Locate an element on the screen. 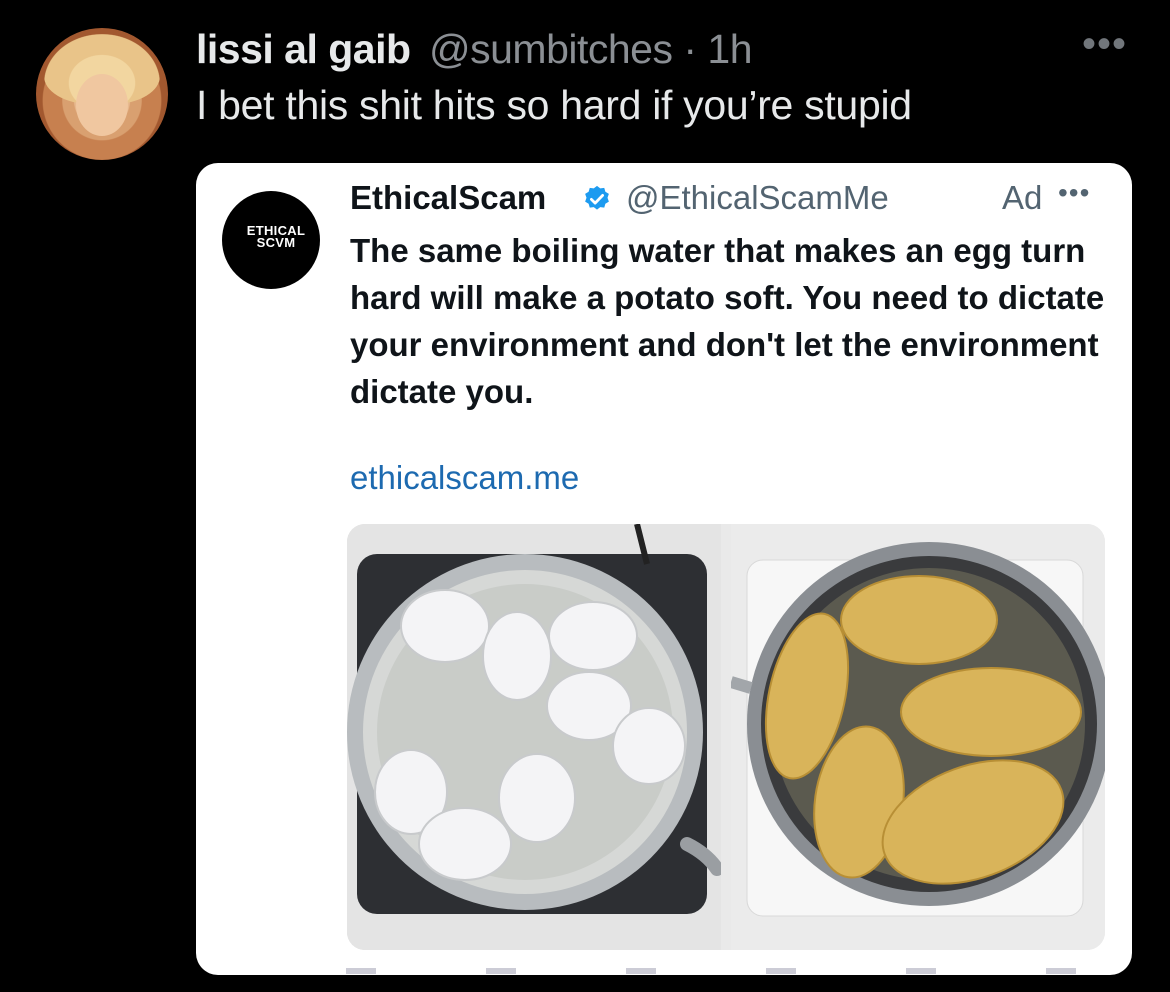 This screenshot has height=992, width=1170. verified-badge-icon is located at coordinates (597, 197).